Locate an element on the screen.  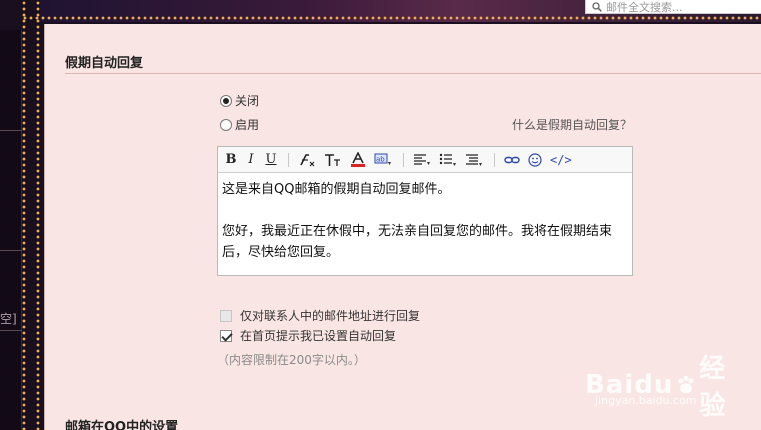
insert-link-button is located at coordinates (512, 160).